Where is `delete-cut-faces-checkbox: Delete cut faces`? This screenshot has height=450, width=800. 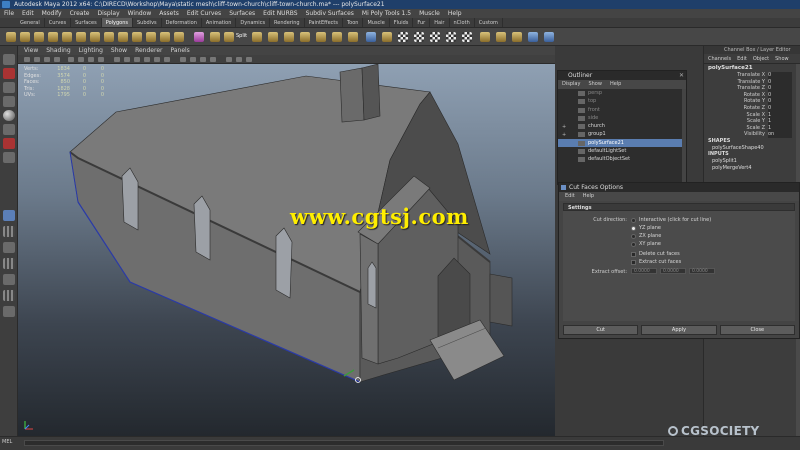
delete-cut-faces-checkbox: Delete cut faces is located at coordinates (655, 254).